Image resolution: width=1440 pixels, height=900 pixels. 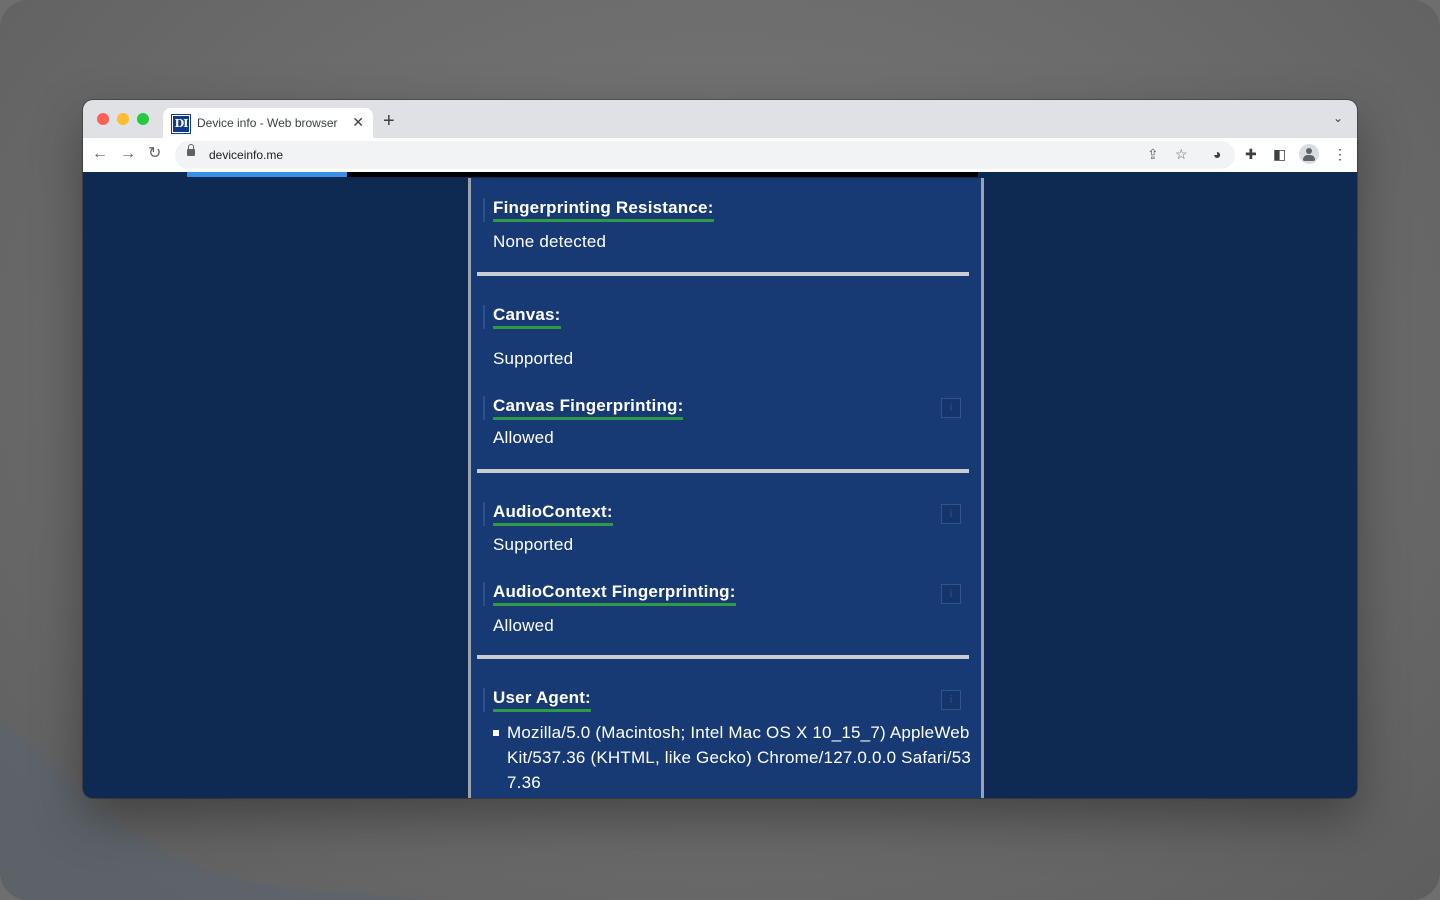 I want to click on reload-icon: ↻, so click(x=154, y=154).